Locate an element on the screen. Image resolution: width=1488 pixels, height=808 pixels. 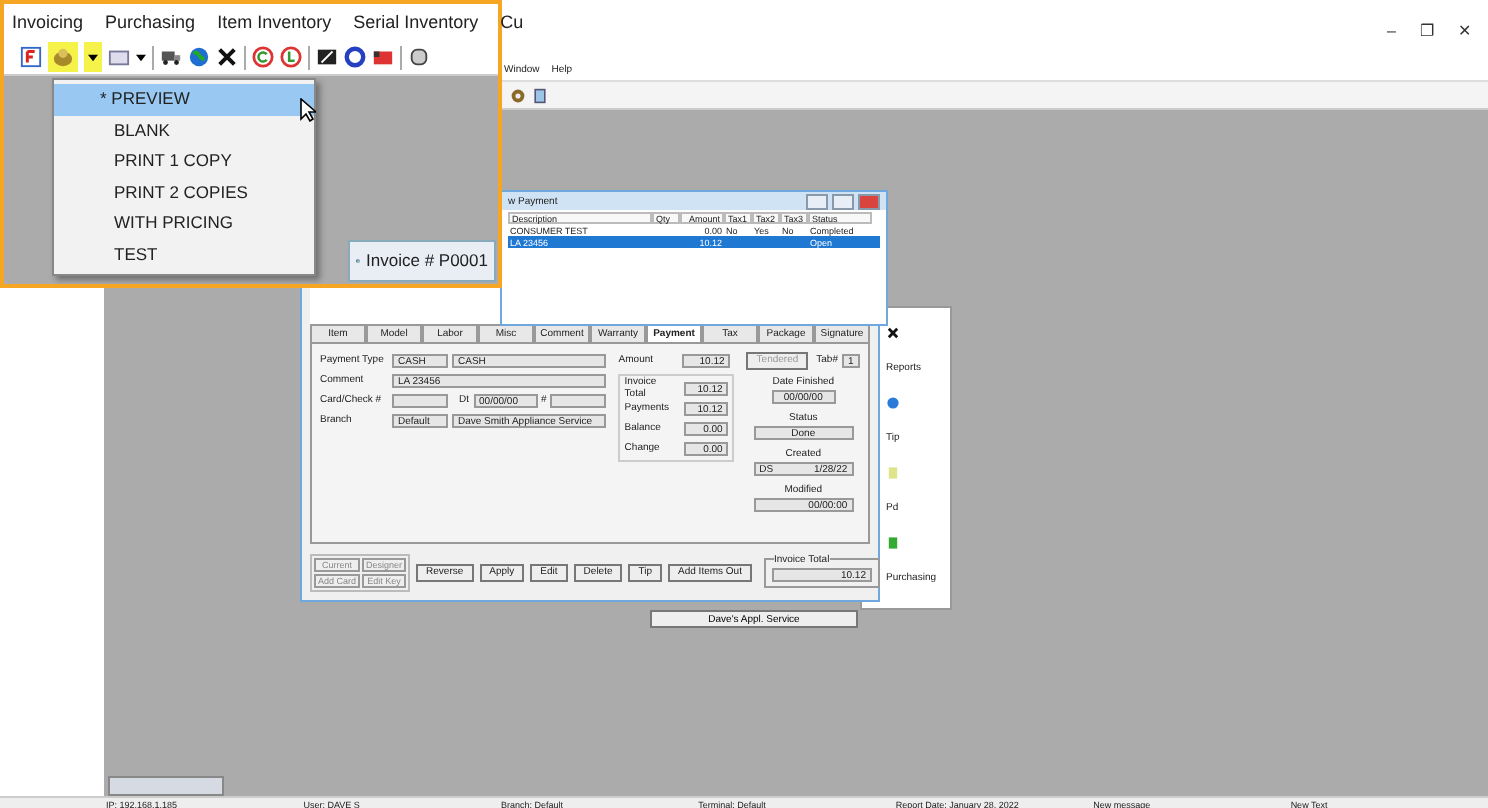
menu-item: WITH PRICING is located at coordinates (184, 223).